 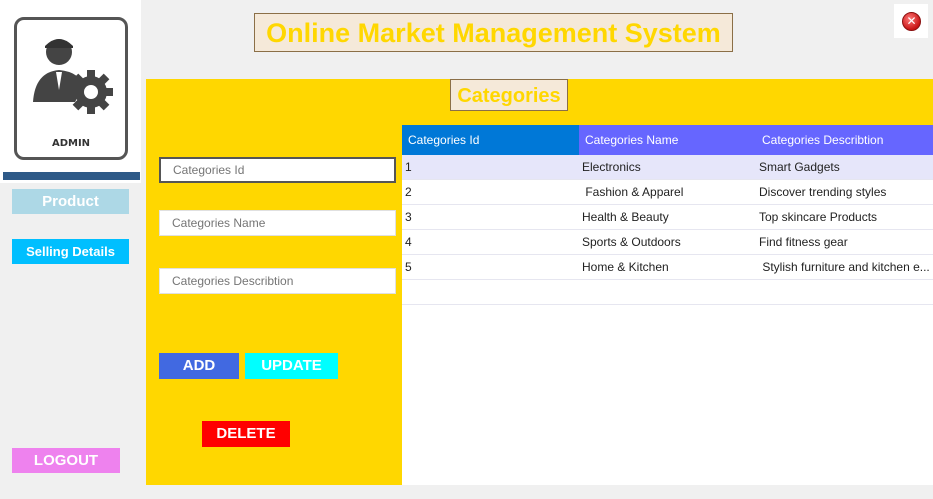 I want to click on close-button: ✕, so click(x=911, y=21).